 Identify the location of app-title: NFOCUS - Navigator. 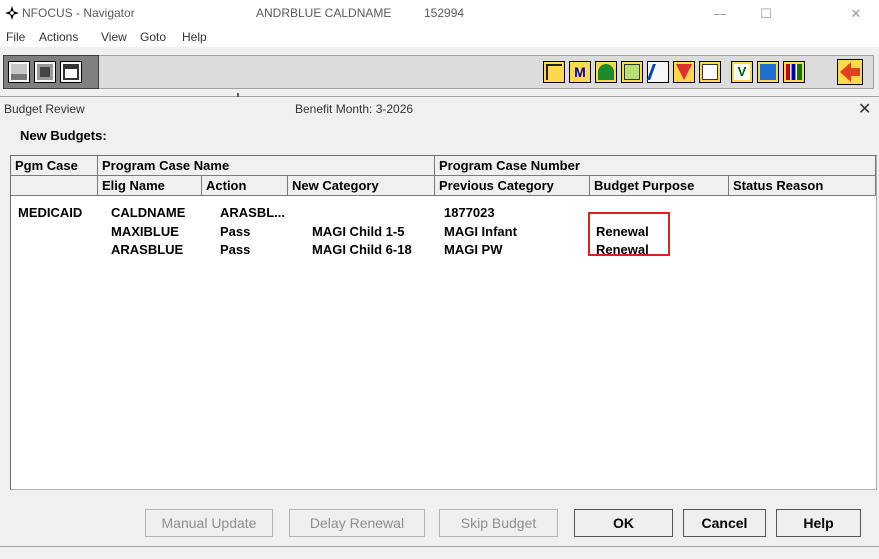
(78, 13).